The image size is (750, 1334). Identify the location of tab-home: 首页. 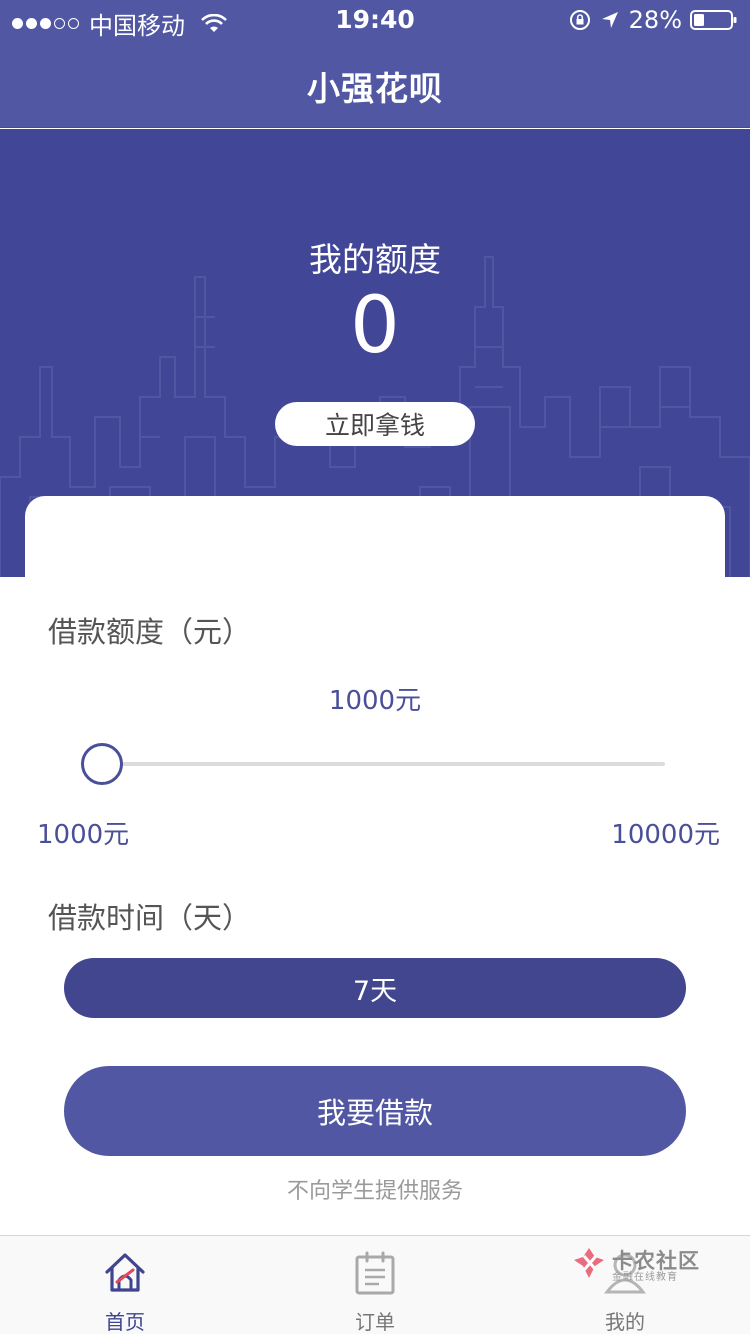
(125, 1285).